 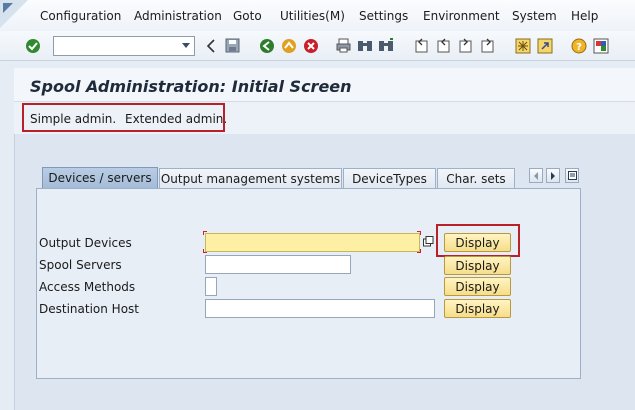 I want to click on display-access-methods-button: Display, so click(x=477, y=286).